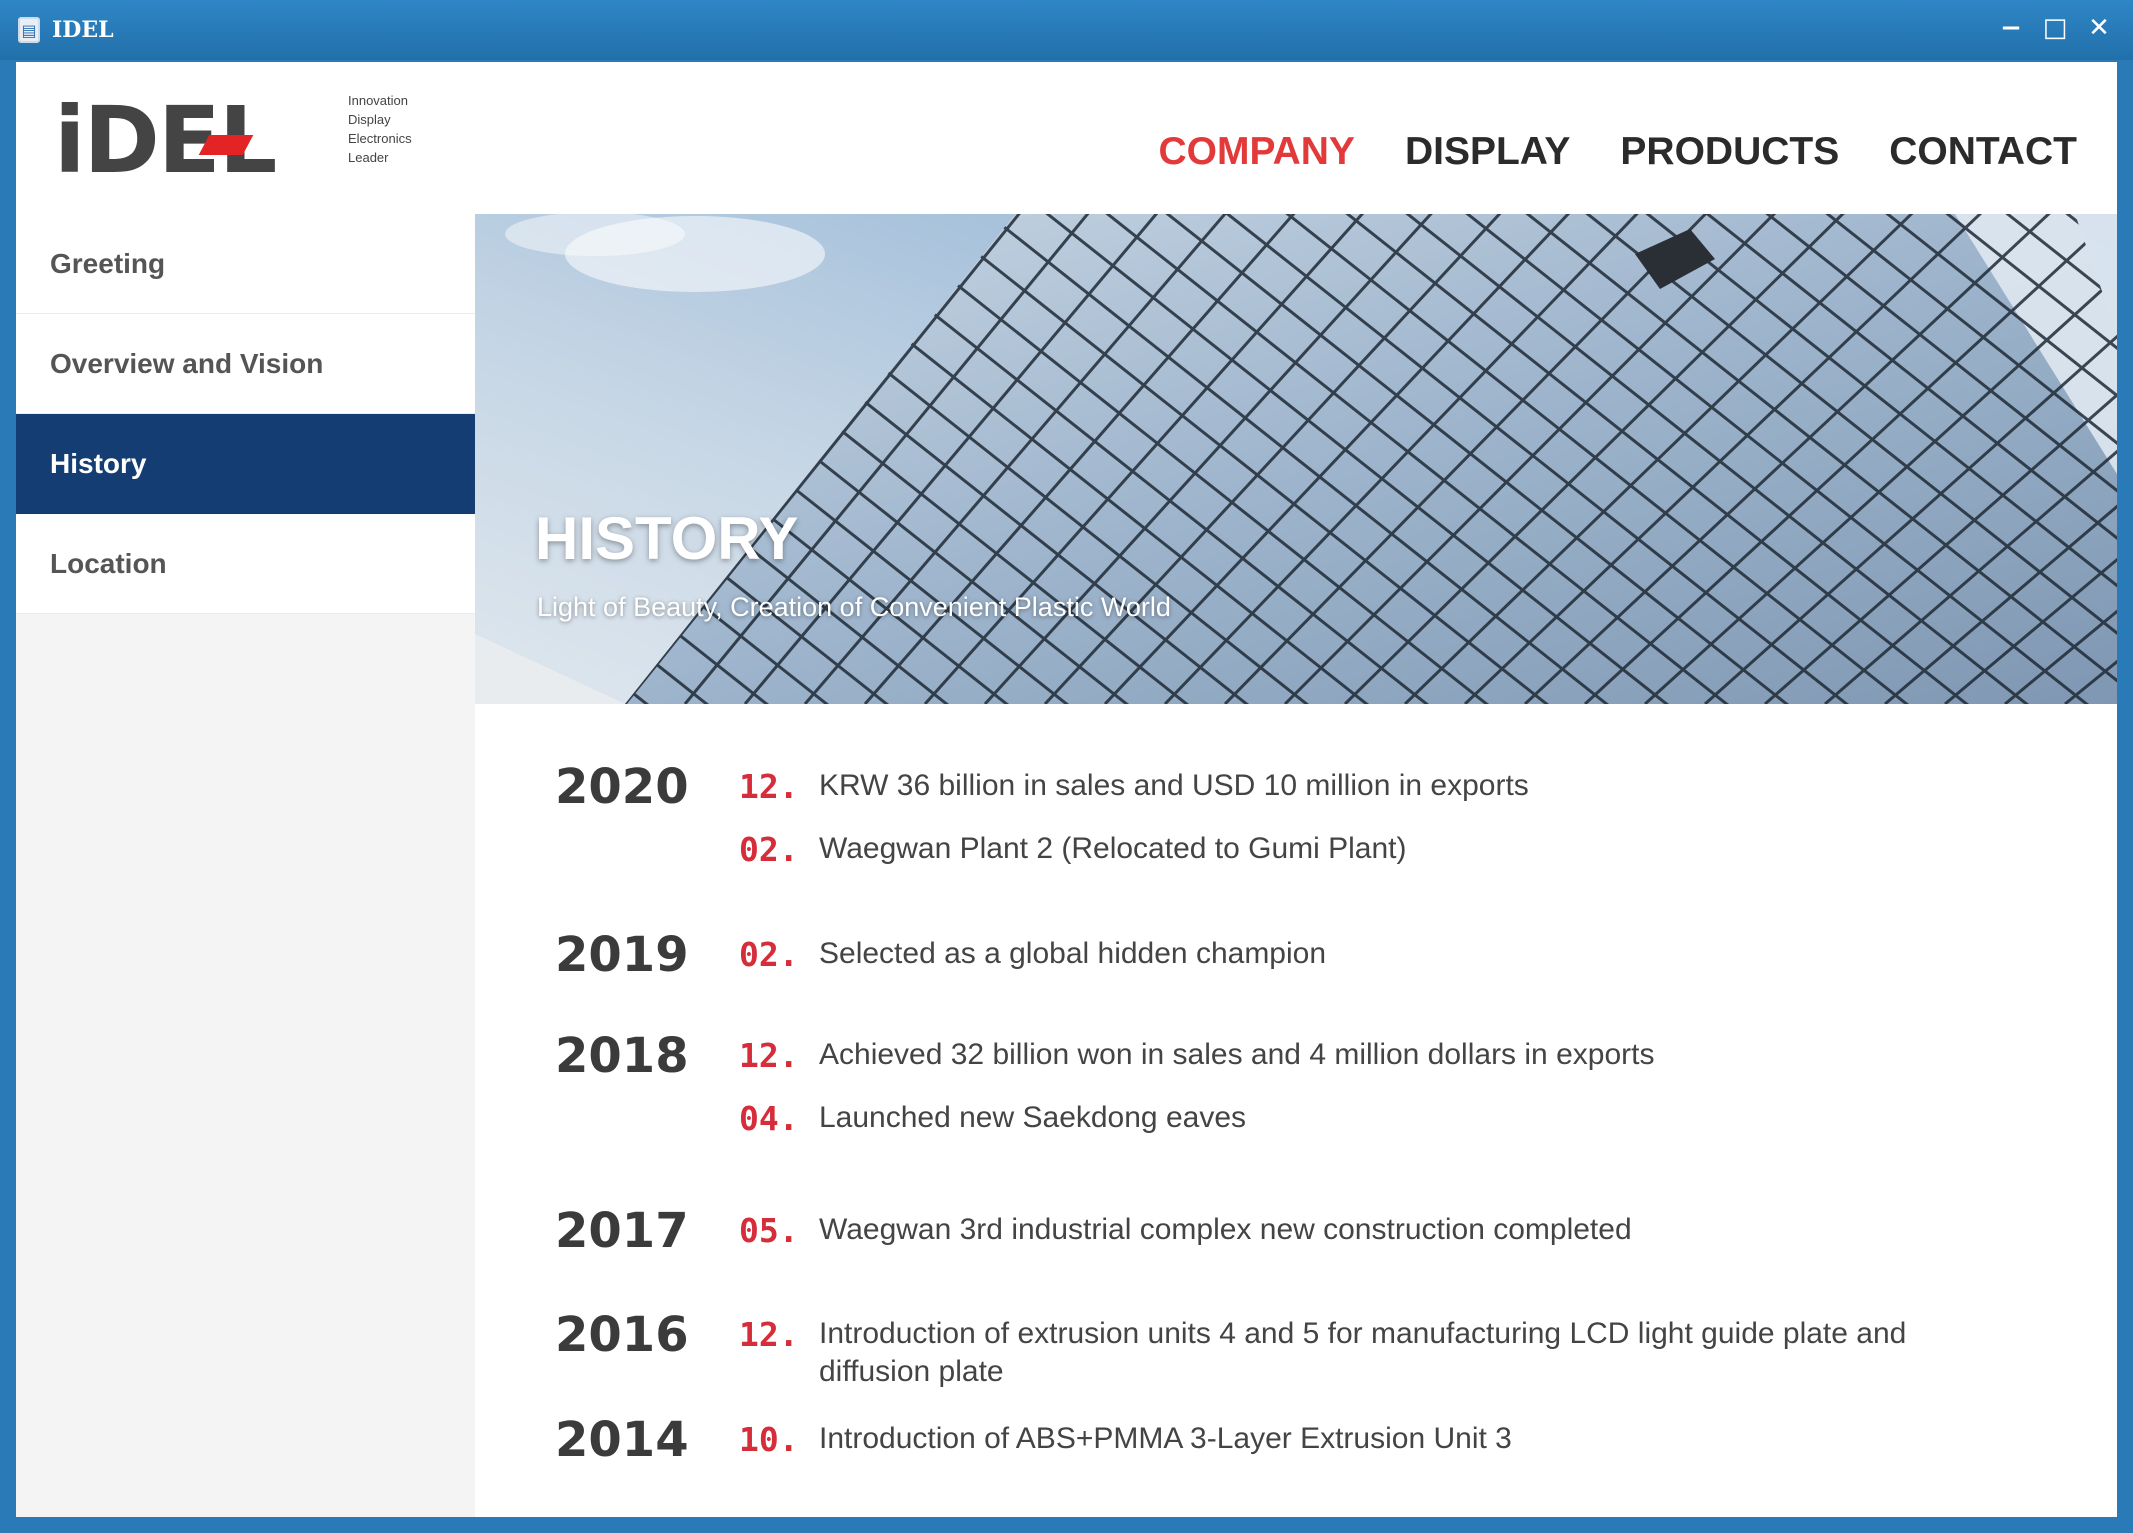  Describe the element at coordinates (1729, 152) in the screenshot. I see `nav-products: PRODUCTS` at that location.